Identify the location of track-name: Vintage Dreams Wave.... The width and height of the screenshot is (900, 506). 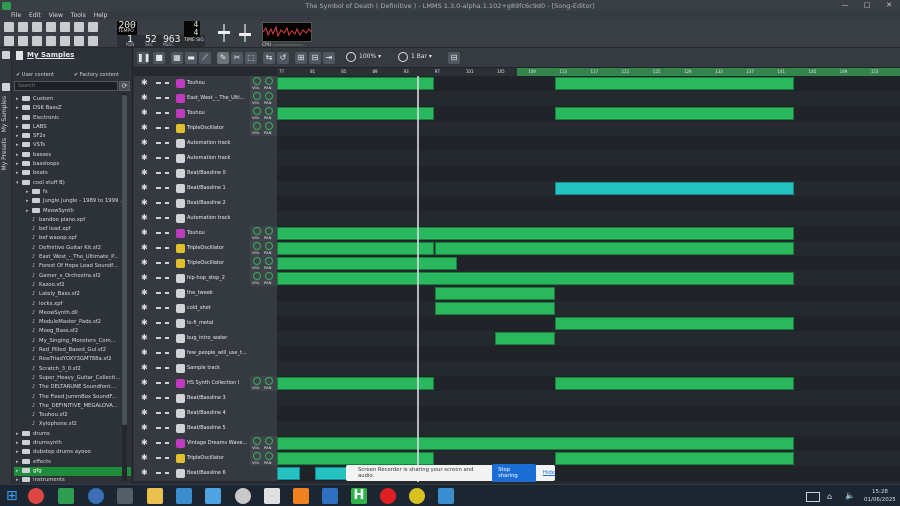
(218, 443).